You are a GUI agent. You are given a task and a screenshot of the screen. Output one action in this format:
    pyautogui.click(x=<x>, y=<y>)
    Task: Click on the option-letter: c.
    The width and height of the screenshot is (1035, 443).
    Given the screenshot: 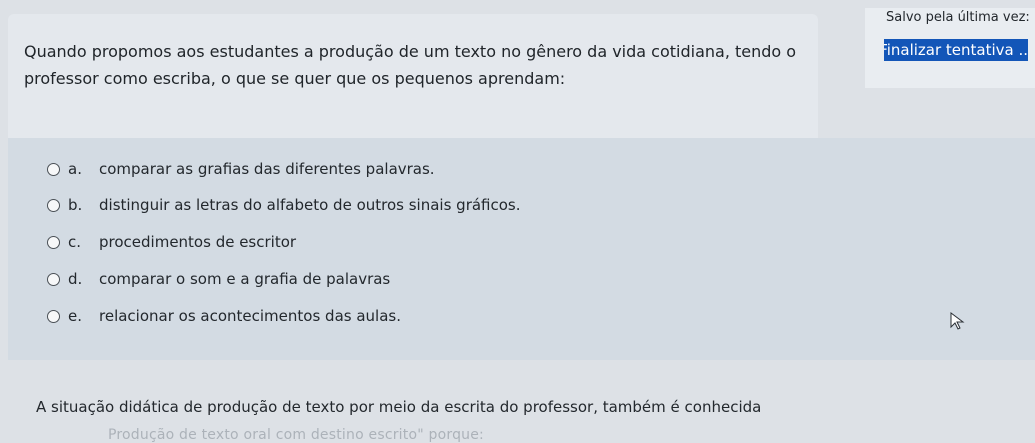 What is the action you would take?
    pyautogui.click(x=75, y=242)
    